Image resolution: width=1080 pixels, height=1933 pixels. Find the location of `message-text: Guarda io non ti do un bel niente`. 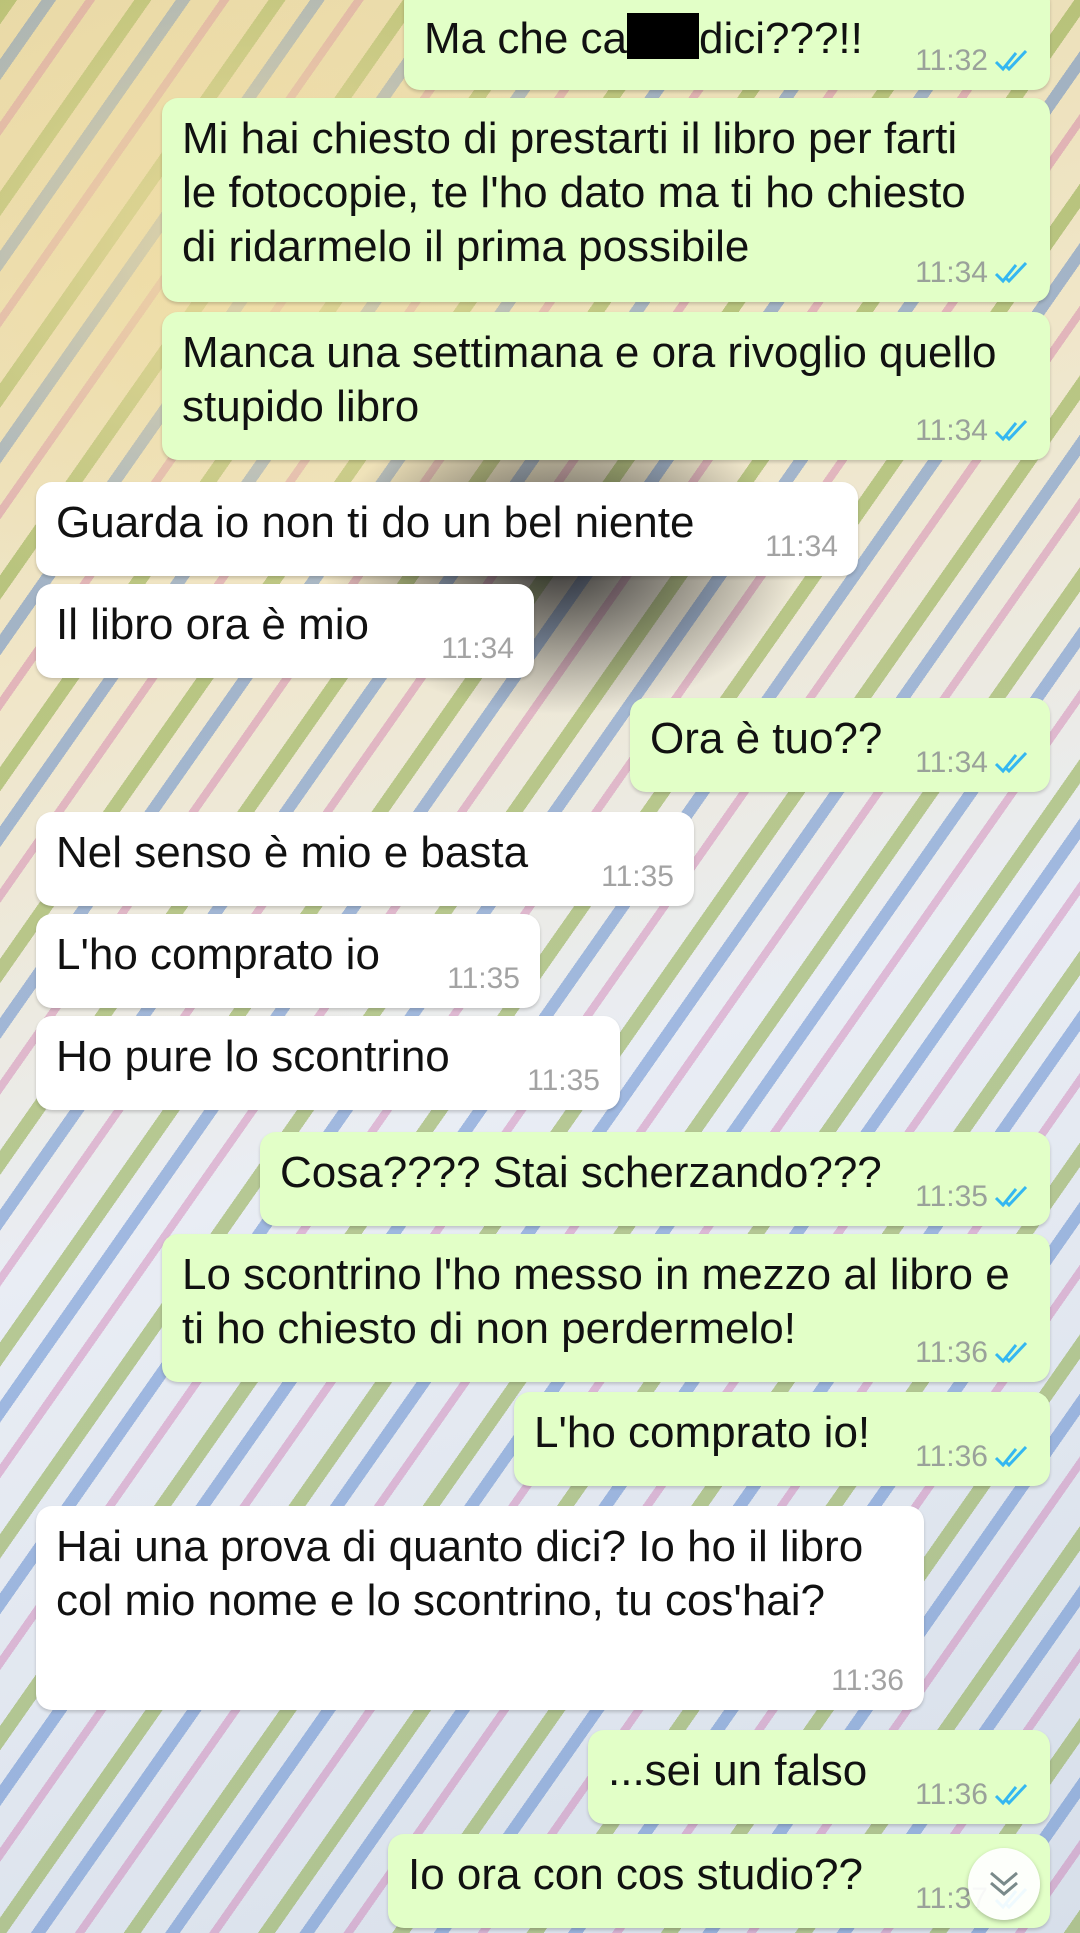

message-text: Guarda io non ti do un bel niente is located at coordinates (375, 522).